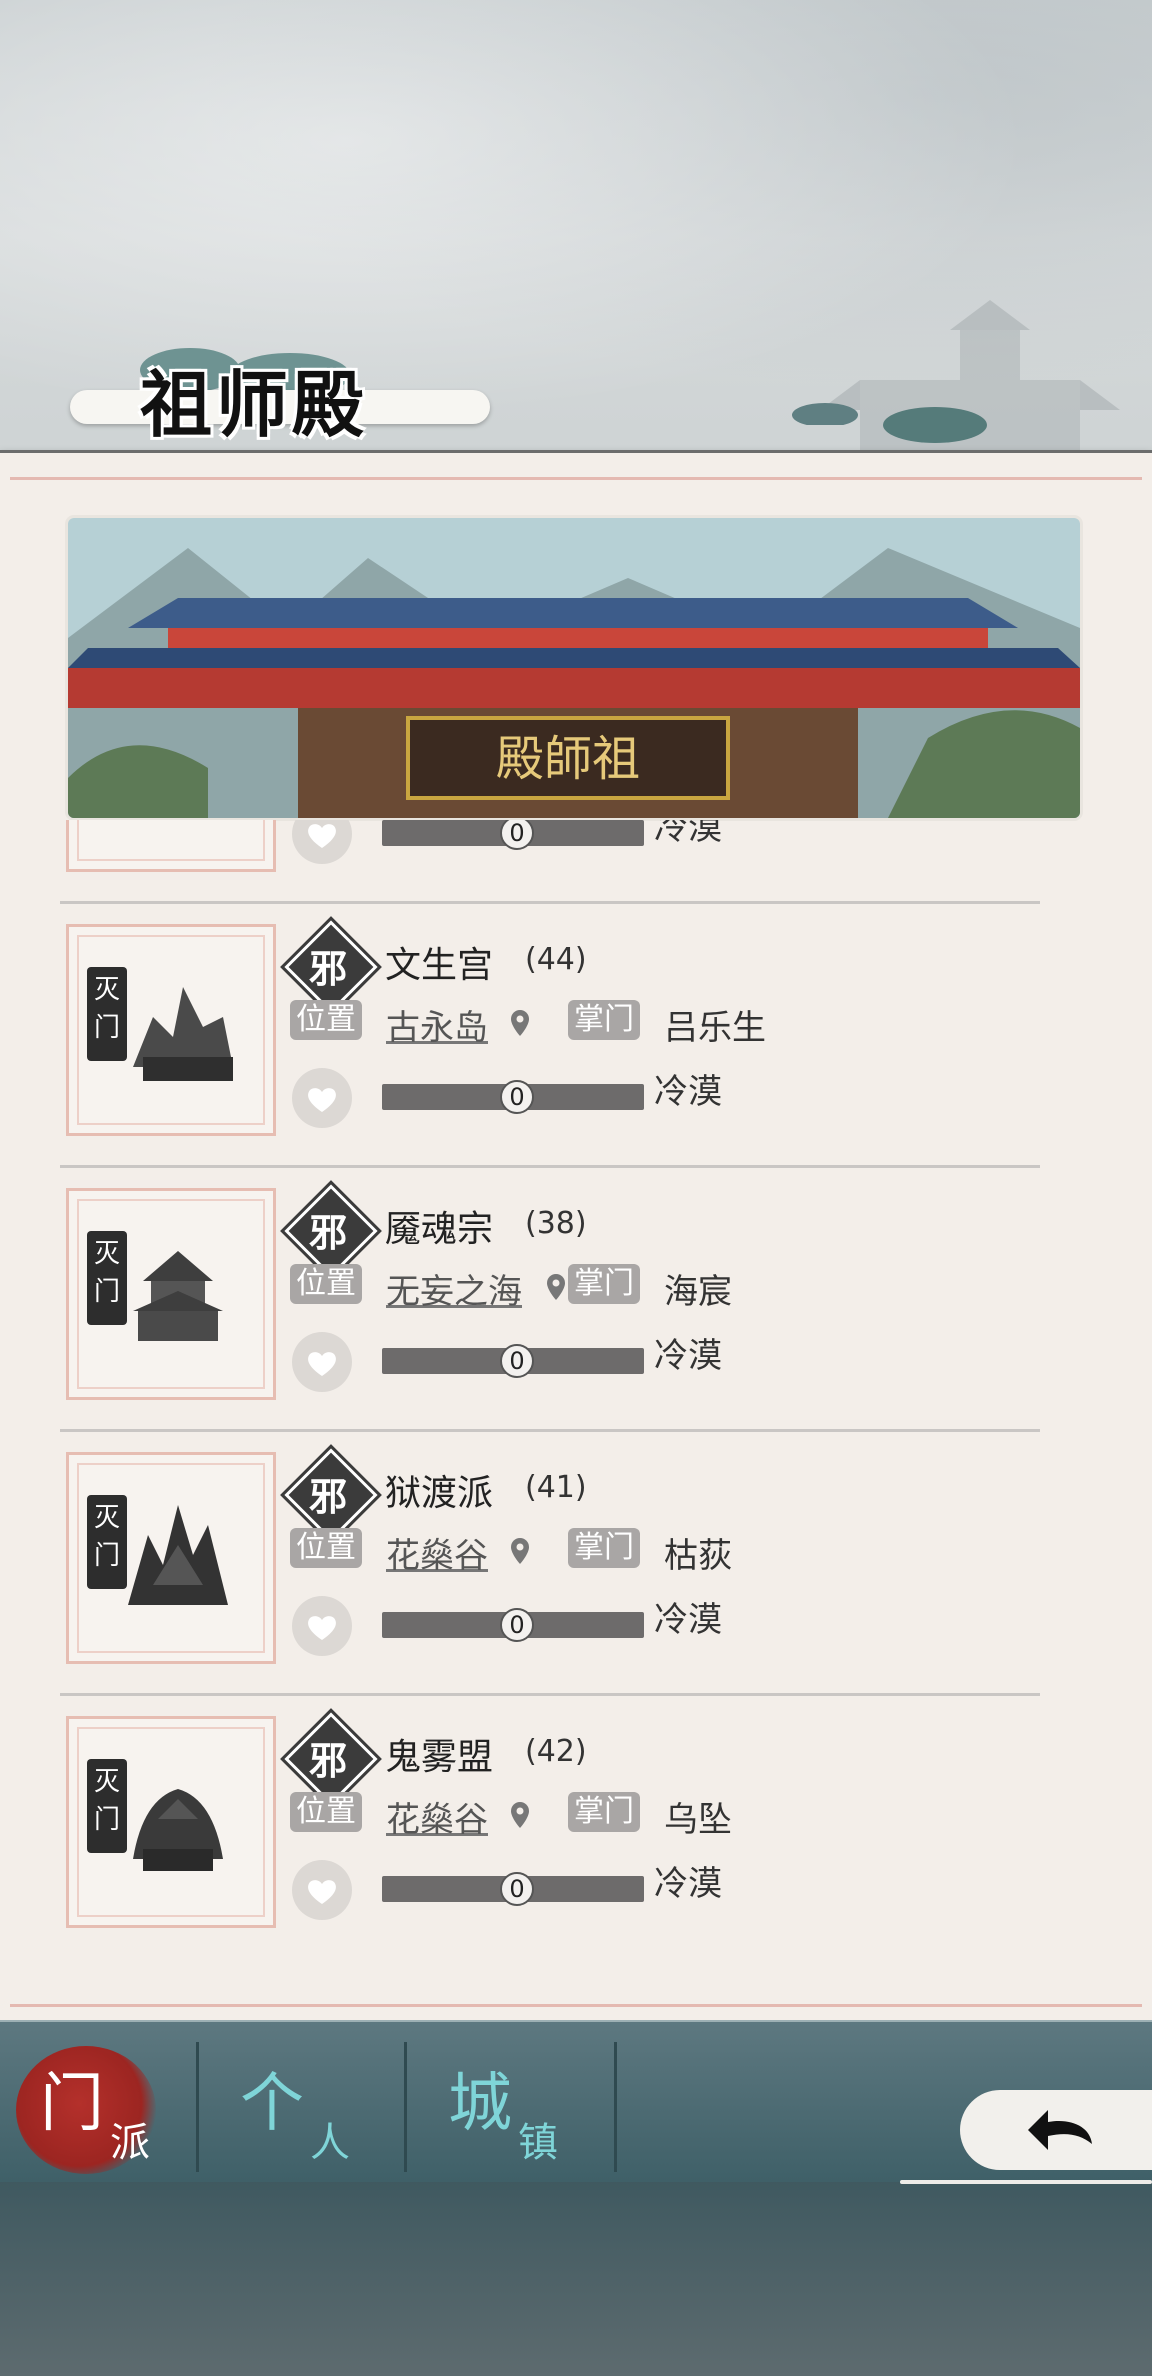 The width and height of the screenshot is (1152, 2376). What do you see at coordinates (556, 959) in the screenshot?
I see `sect-count: (44)` at bounding box center [556, 959].